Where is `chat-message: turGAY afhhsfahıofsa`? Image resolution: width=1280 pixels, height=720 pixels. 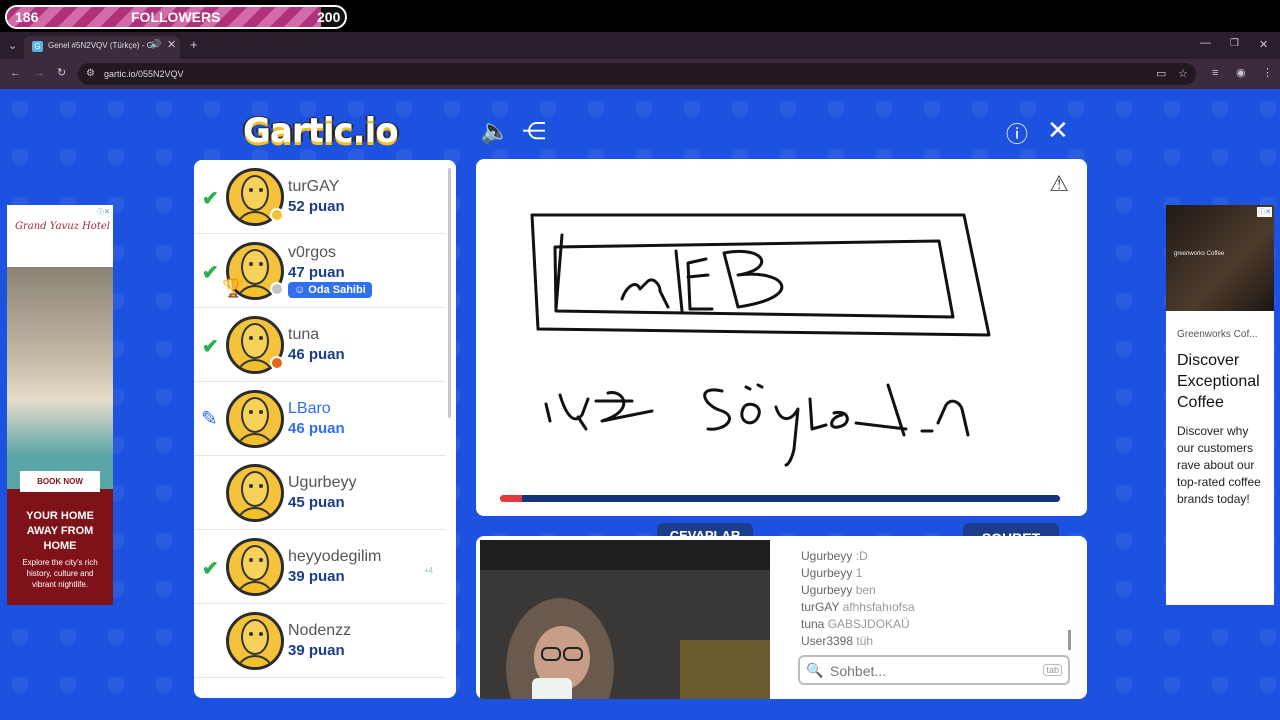 chat-message: turGAY afhhsfahıofsa is located at coordinates (936, 607).